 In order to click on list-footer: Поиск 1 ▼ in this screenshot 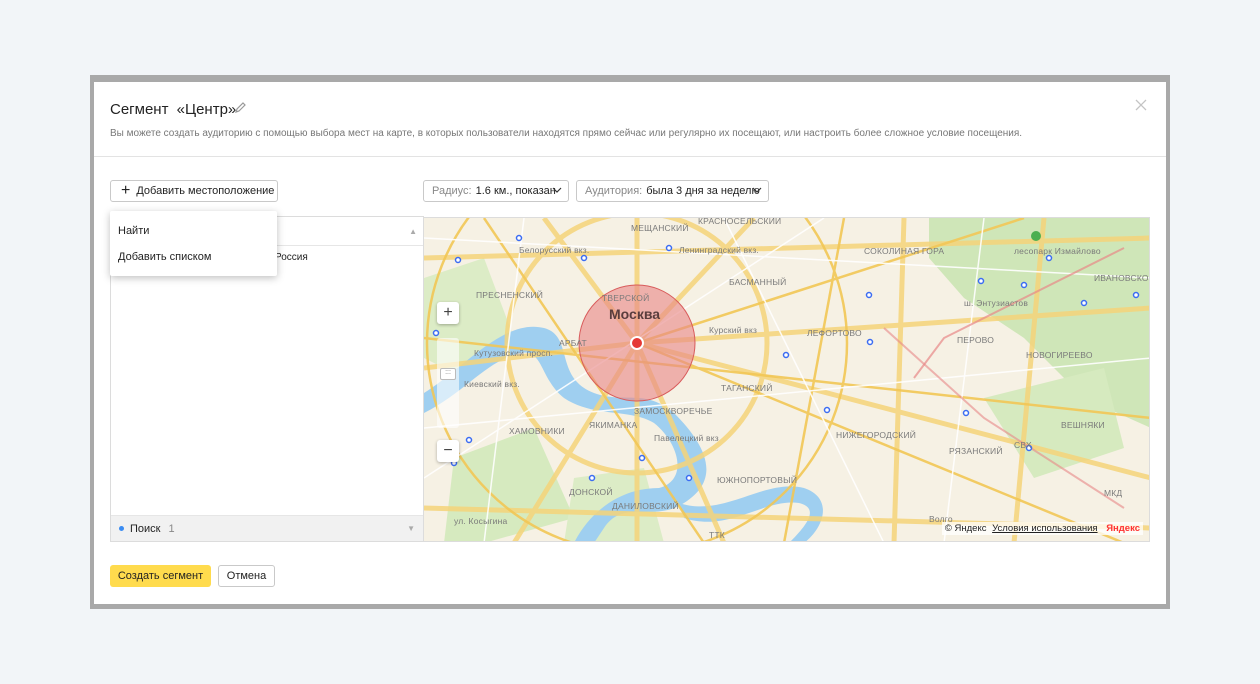, I will do `click(267, 528)`.